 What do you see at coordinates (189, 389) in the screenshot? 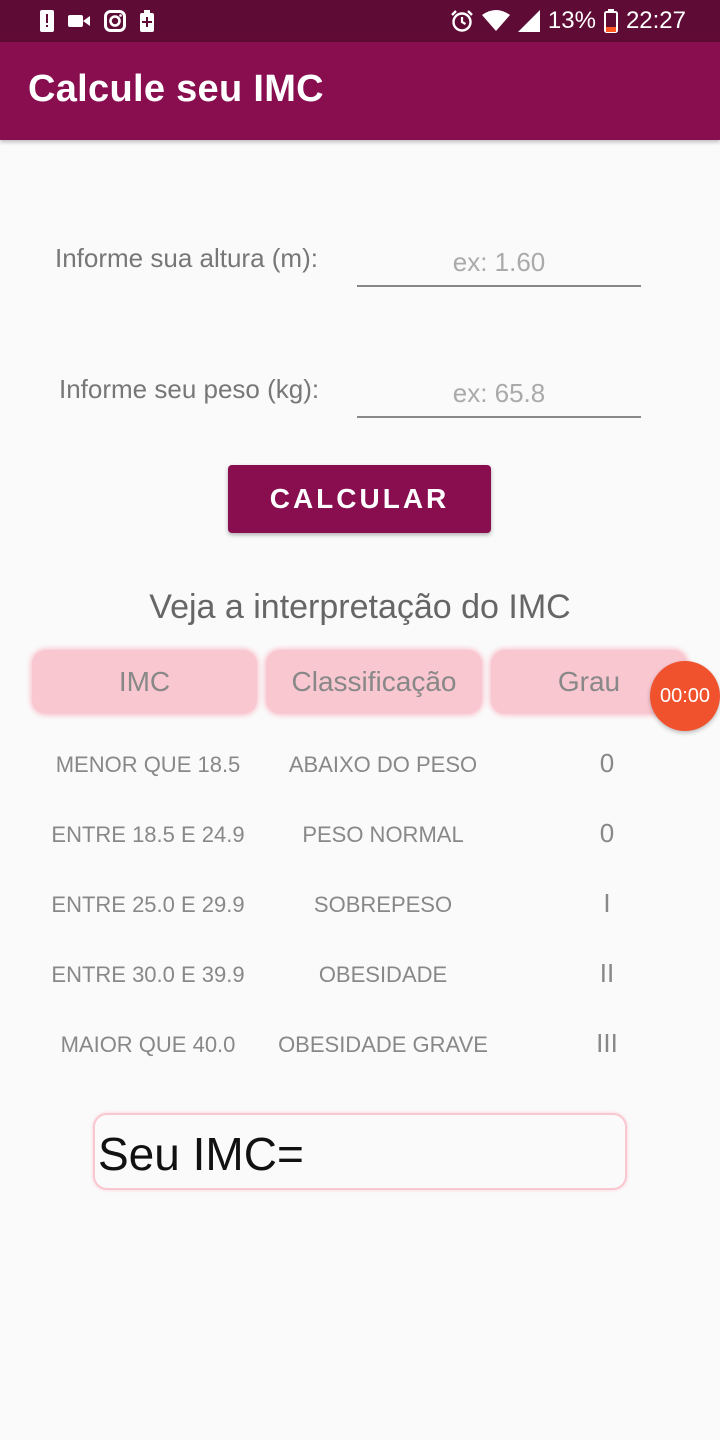
I see `weight-label: Informe seu peso (kg):` at bounding box center [189, 389].